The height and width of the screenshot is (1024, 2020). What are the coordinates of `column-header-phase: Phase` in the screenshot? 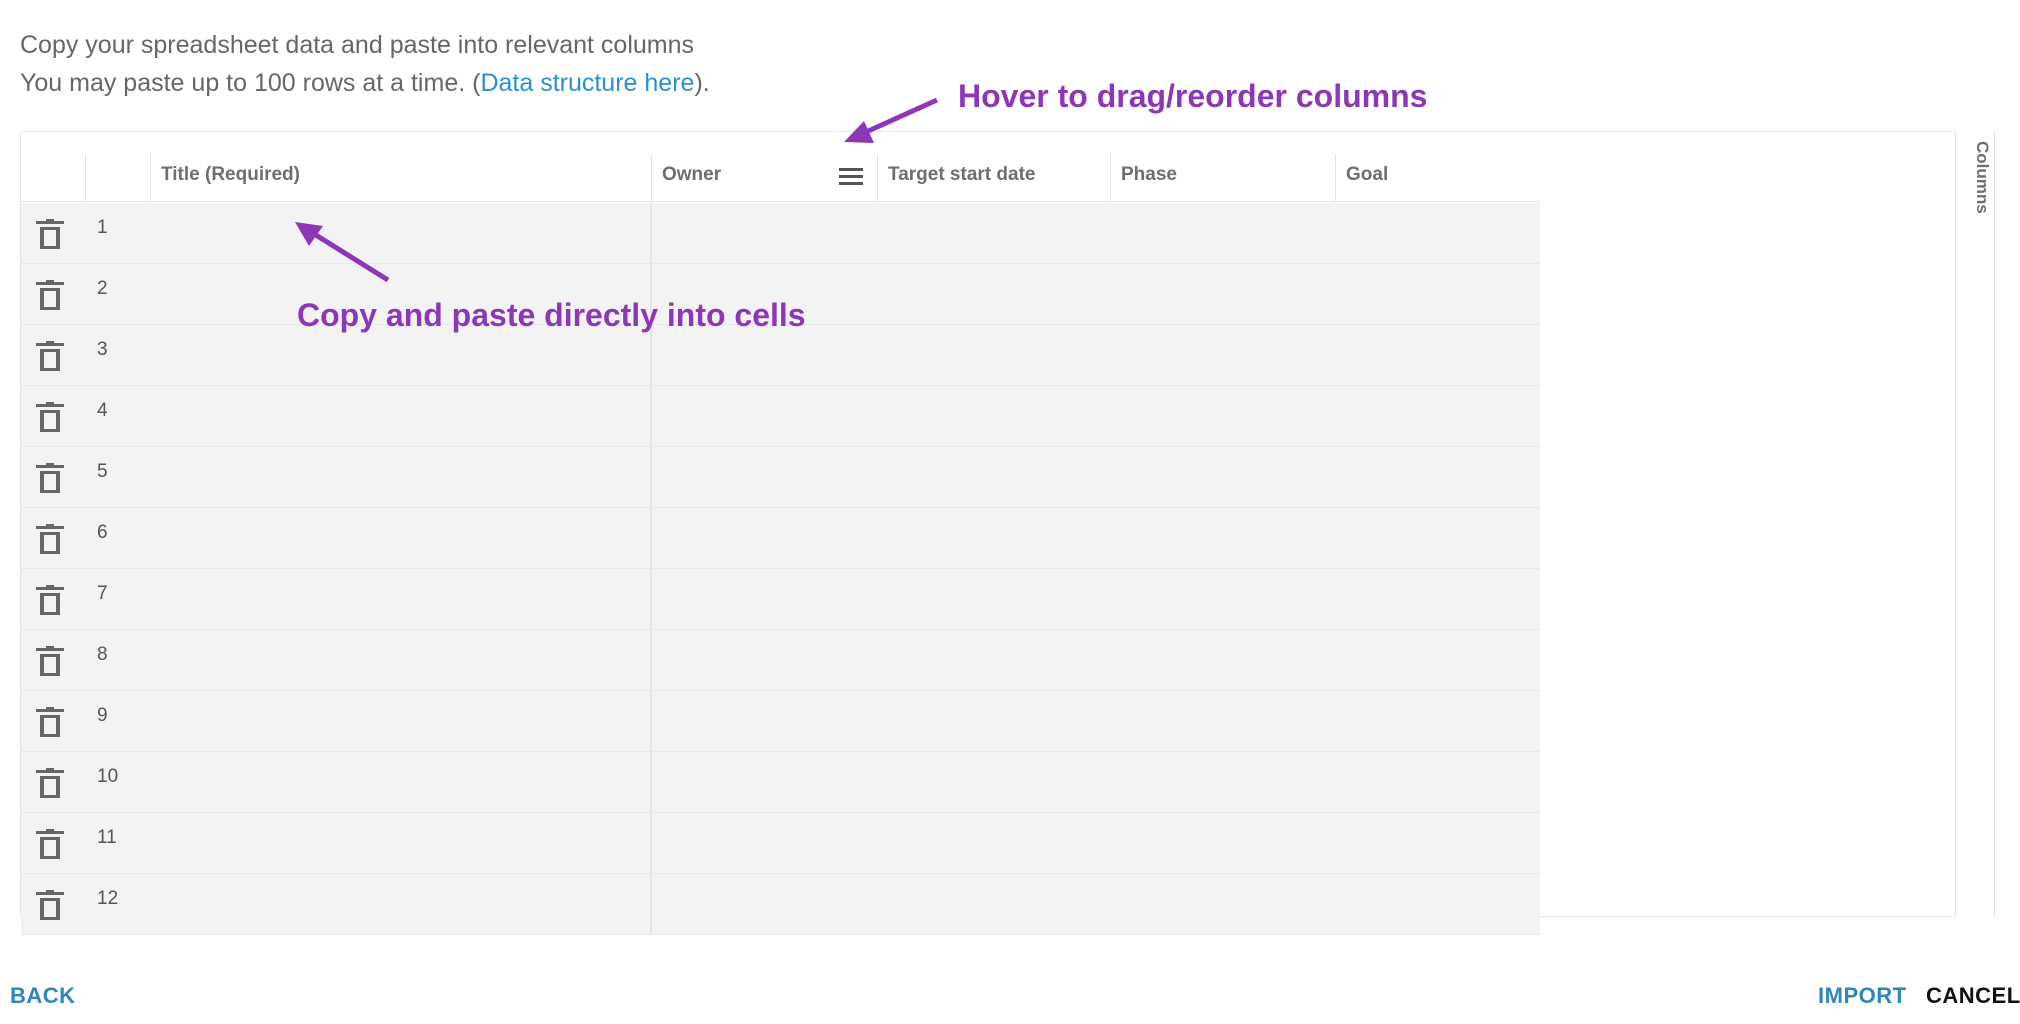 It's located at (1223, 178).